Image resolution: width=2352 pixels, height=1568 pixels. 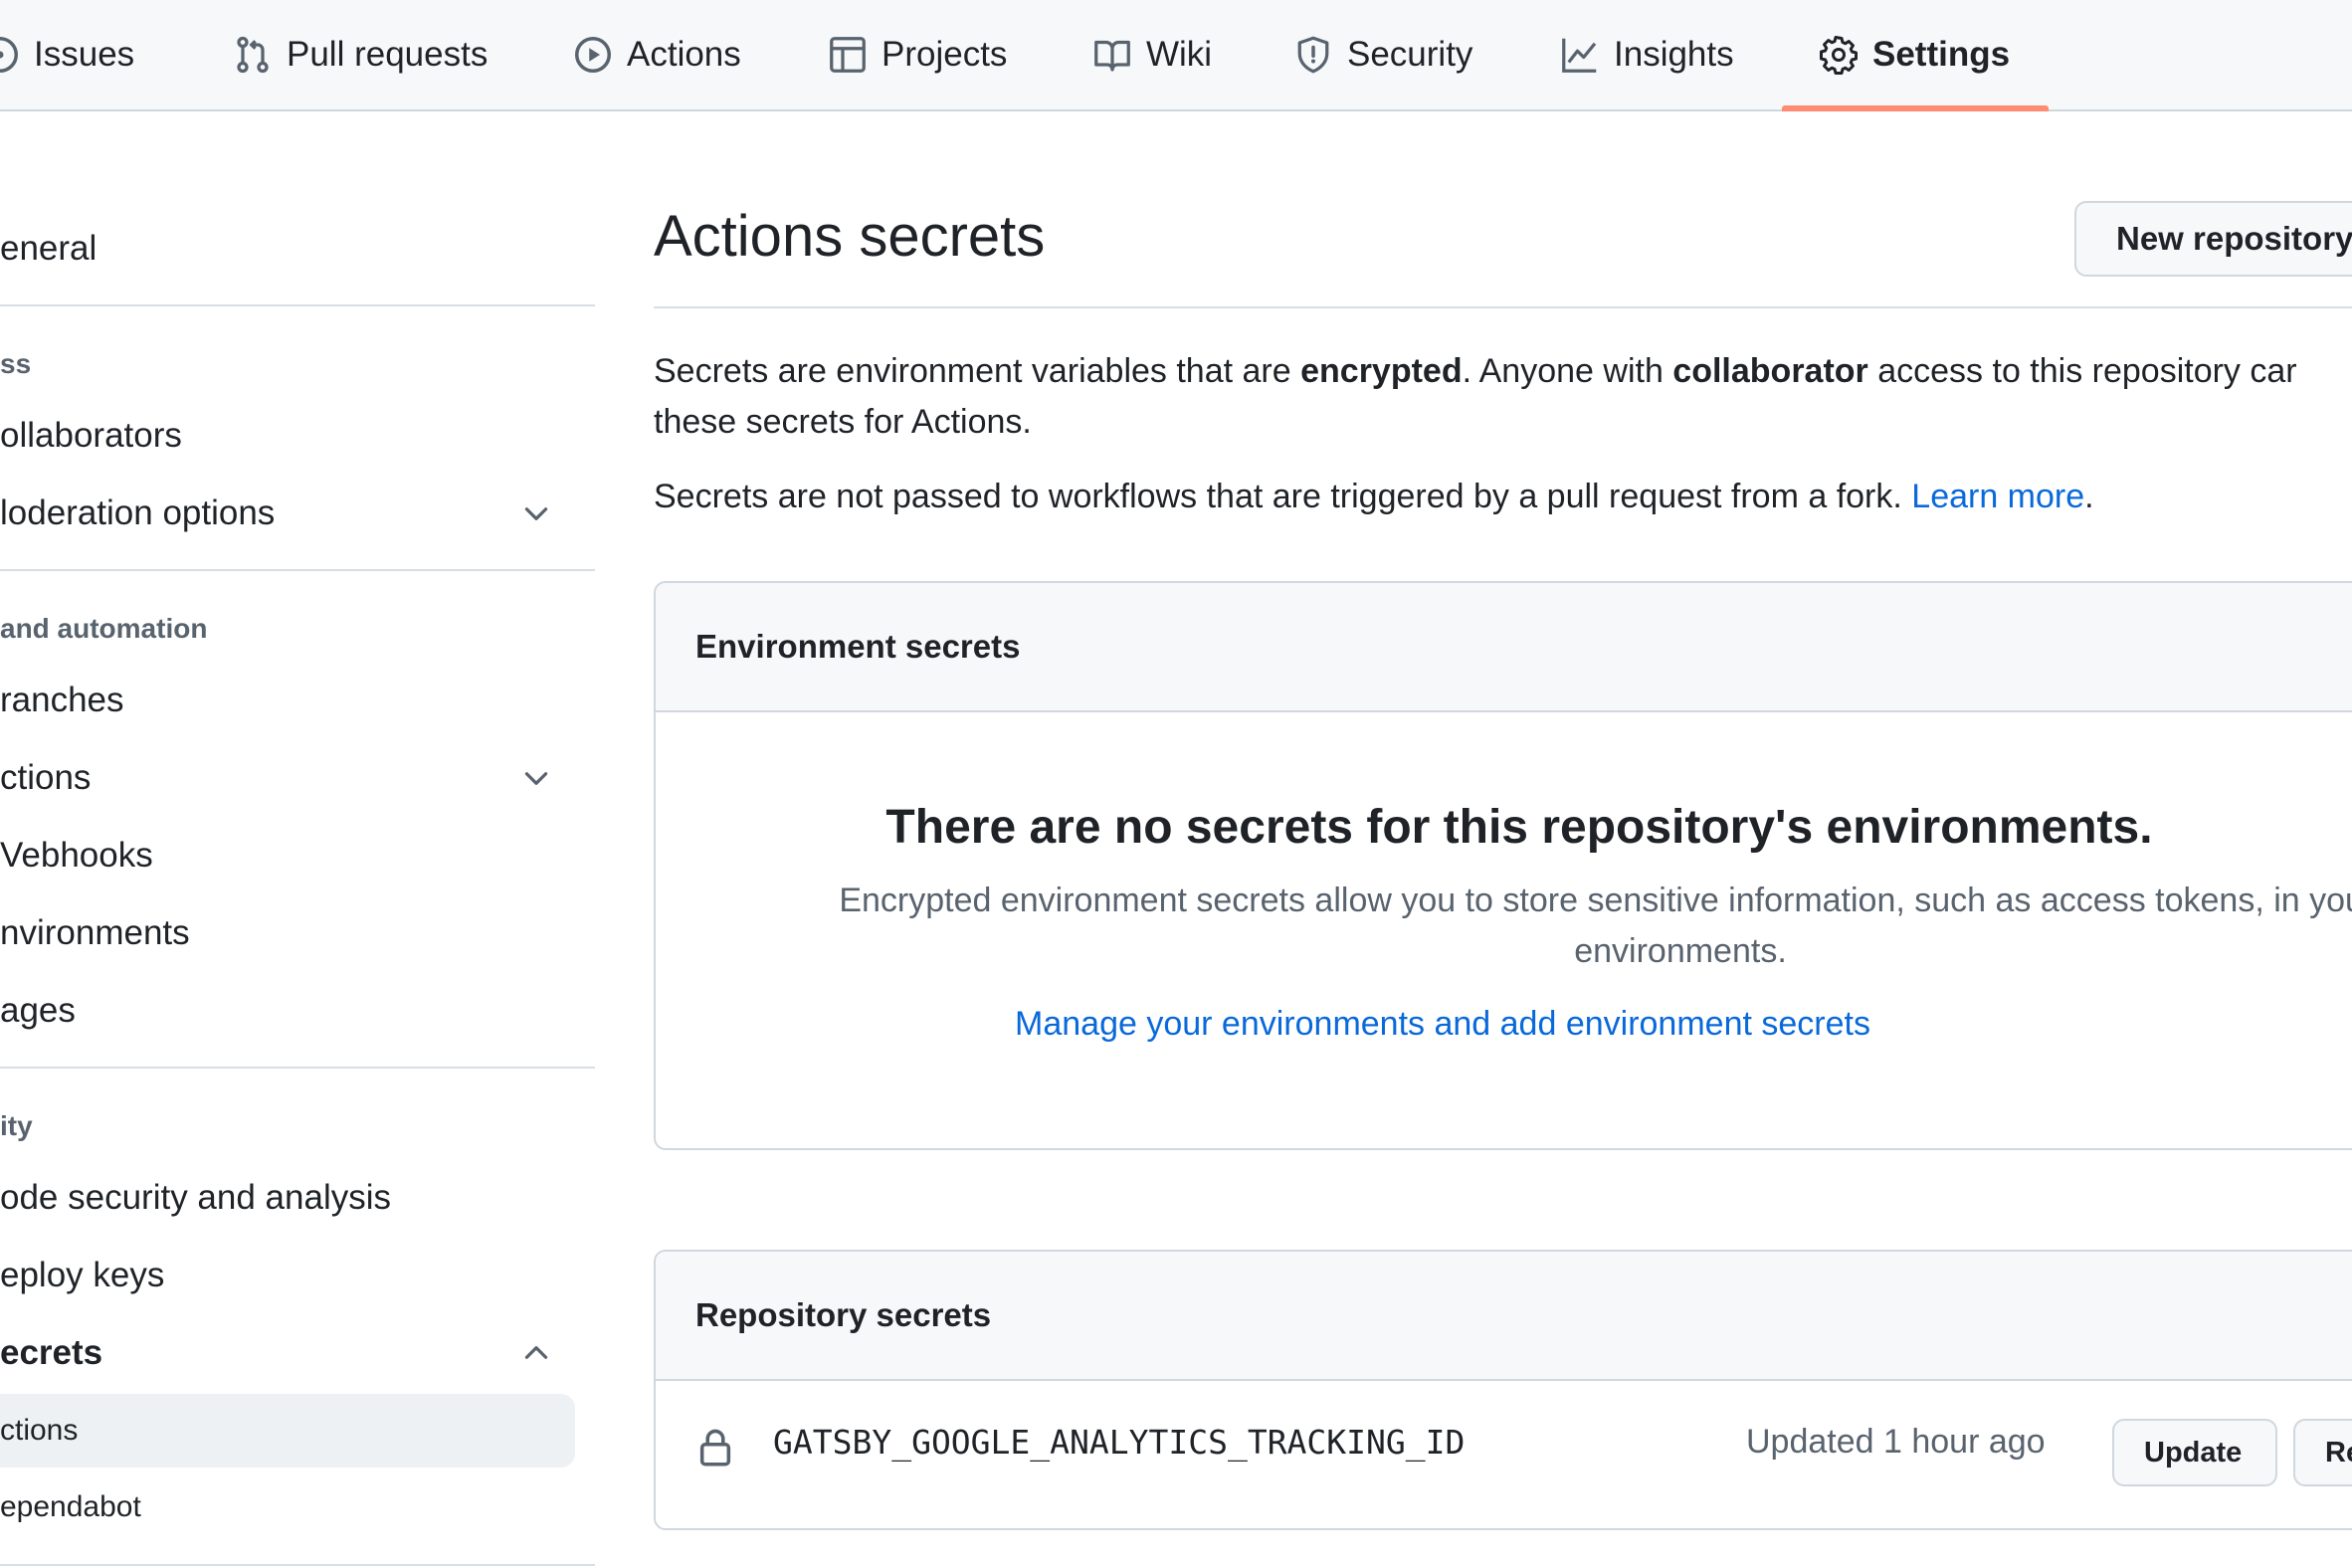 What do you see at coordinates (1313, 55) in the screenshot?
I see `shield-icon` at bounding box center [1313, 55].